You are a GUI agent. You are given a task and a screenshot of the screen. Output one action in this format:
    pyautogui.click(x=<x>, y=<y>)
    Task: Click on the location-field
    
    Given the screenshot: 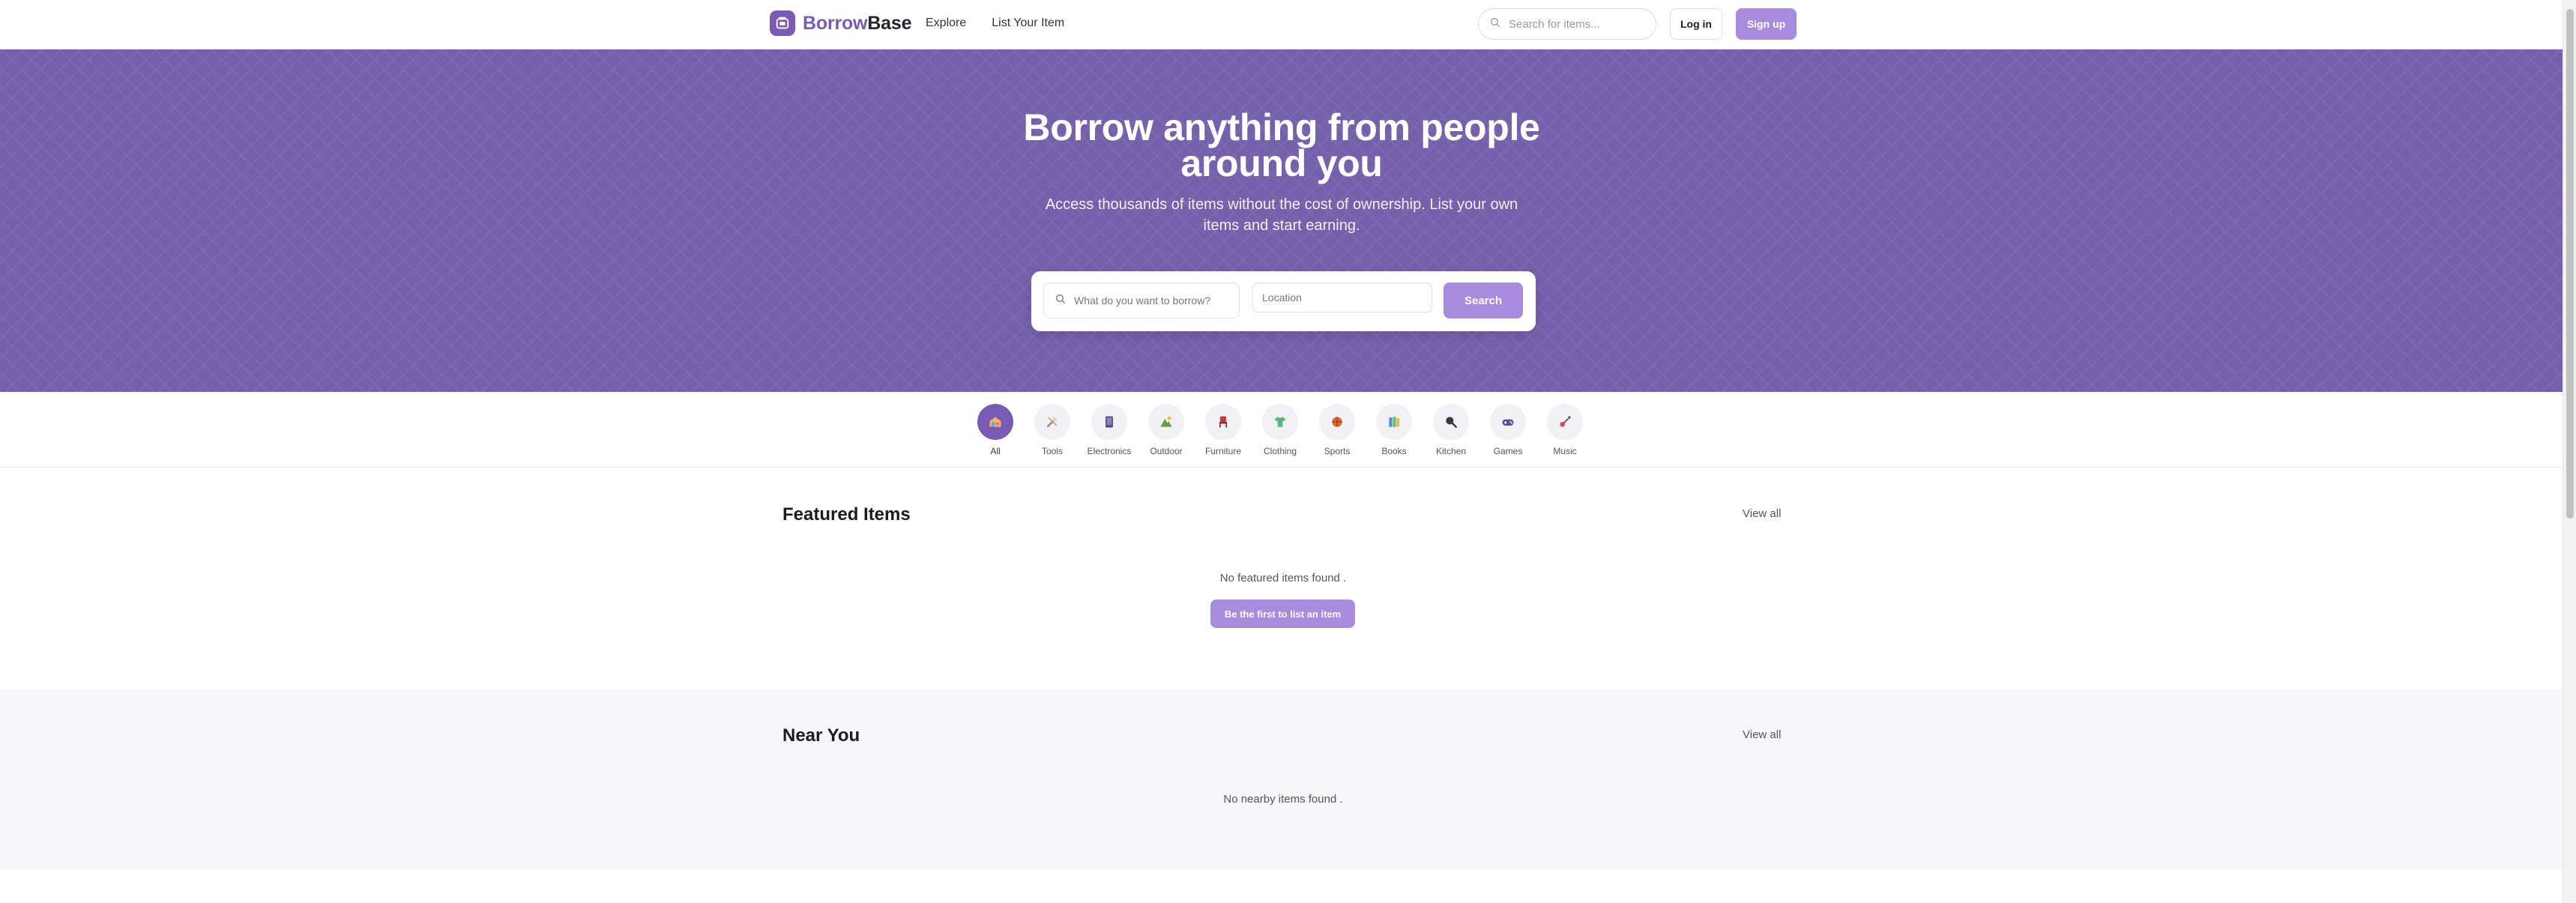 What is the action you would take?
    pyautogui.click(x=1342, y=297)
    